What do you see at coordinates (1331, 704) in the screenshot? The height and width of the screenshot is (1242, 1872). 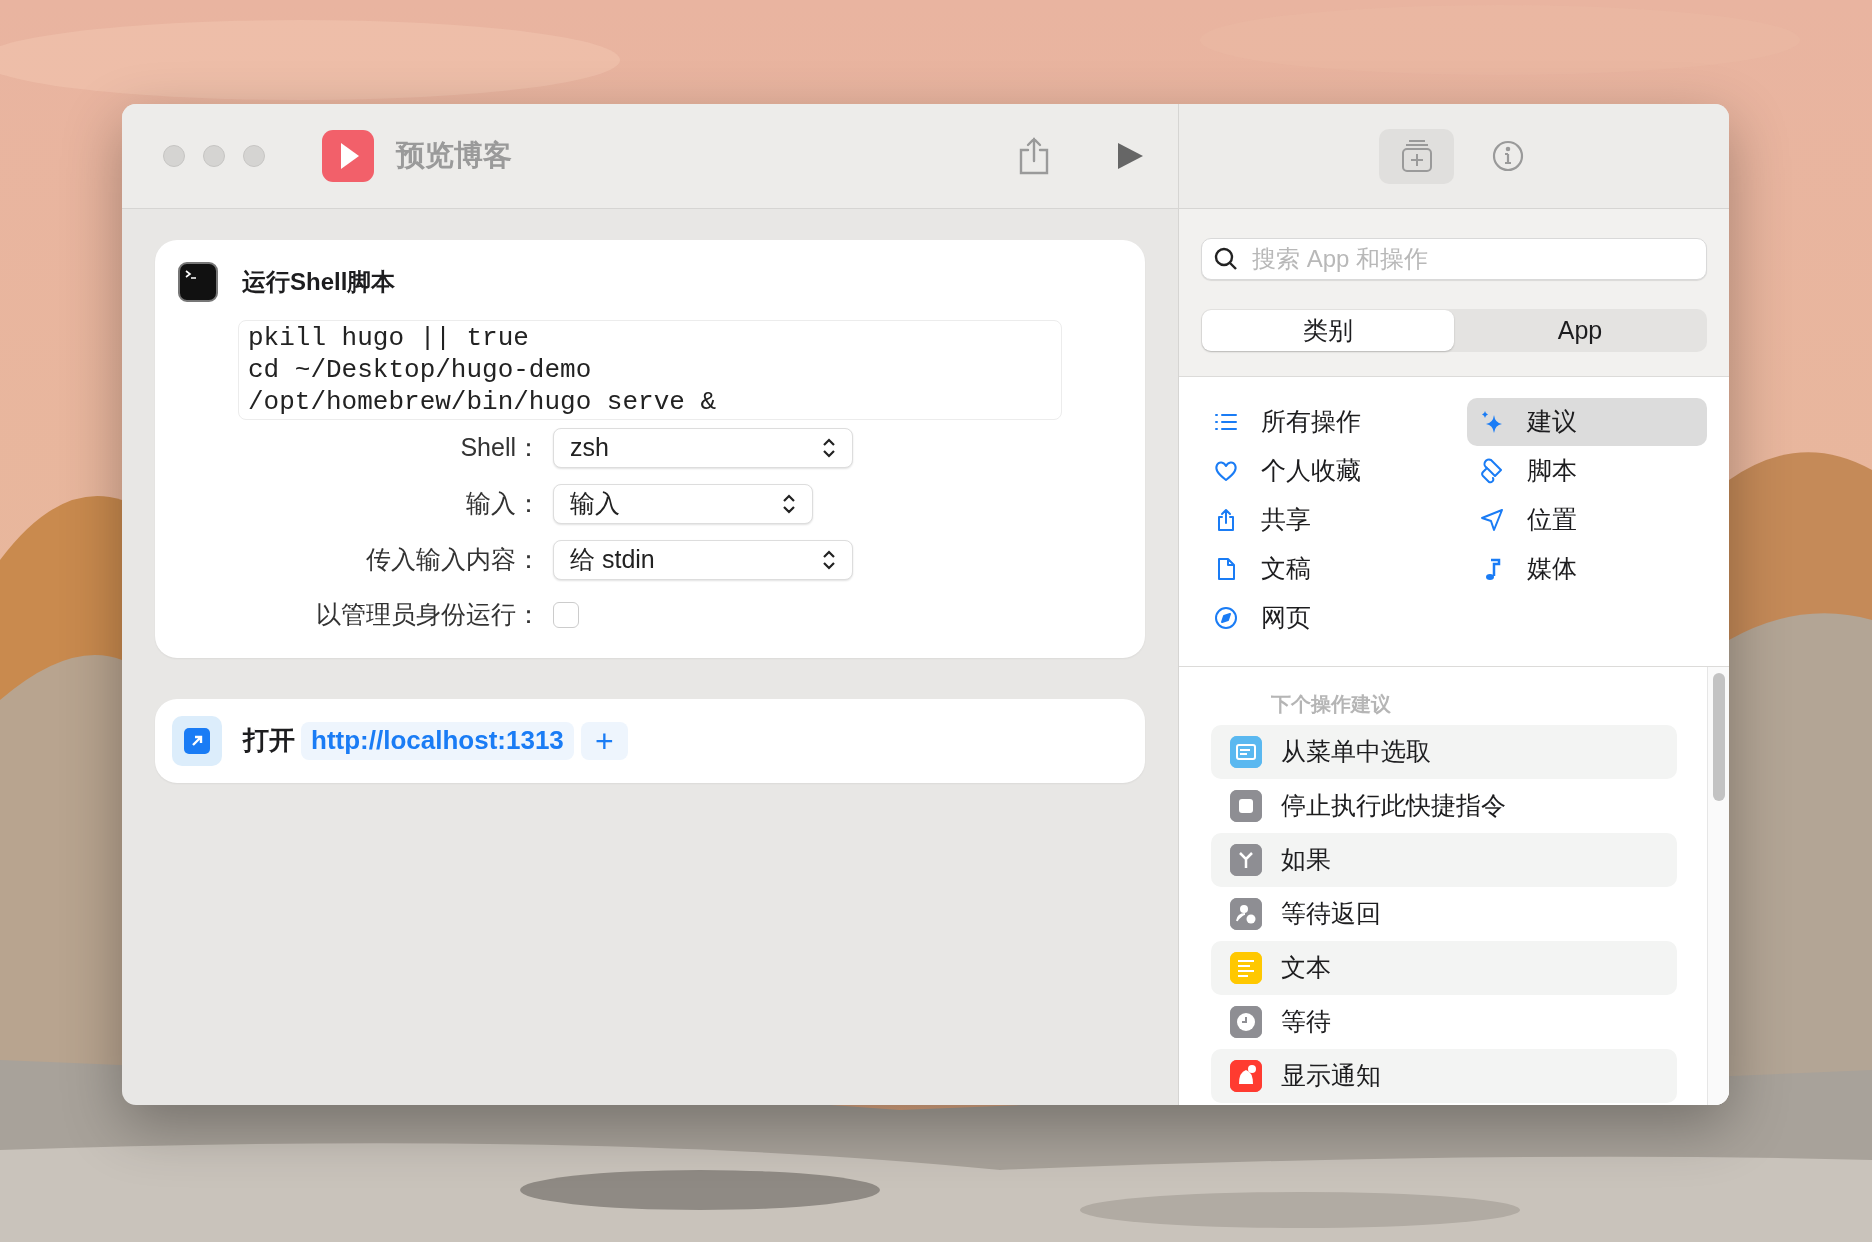 I see `section-header: 下个操作建议` at bounding box center [1331, 704].